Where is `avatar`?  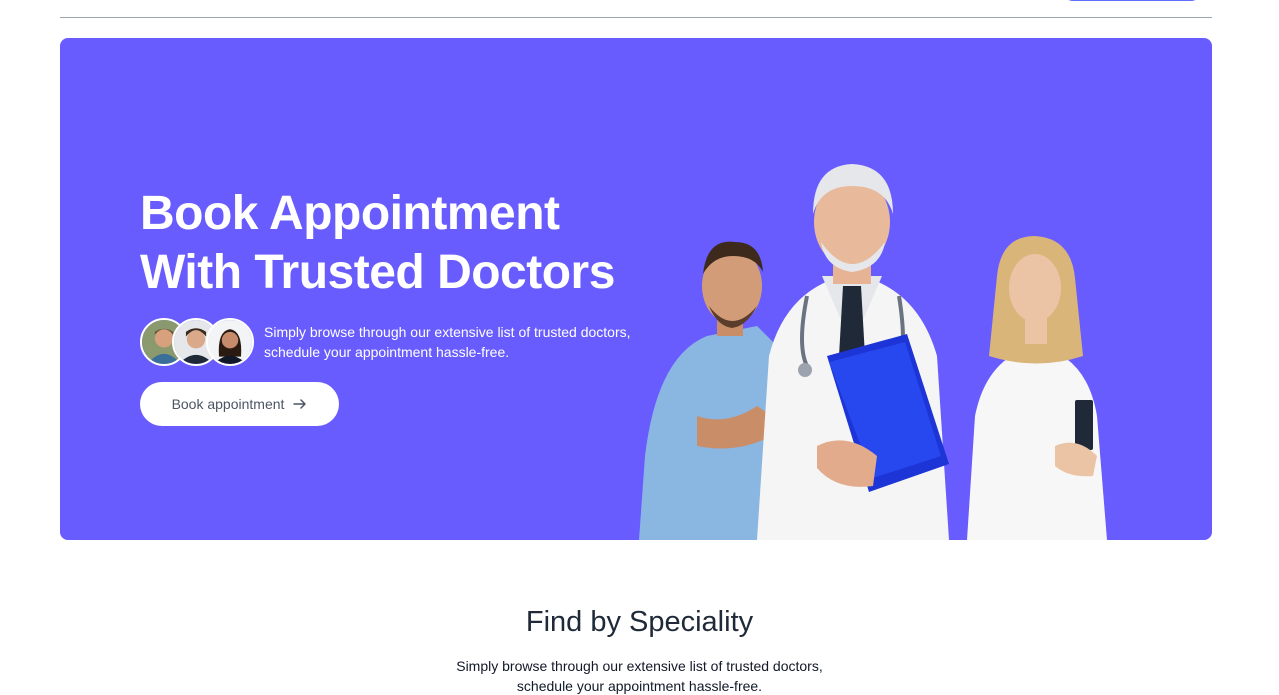
avatar is located at coordinates (230, 342).